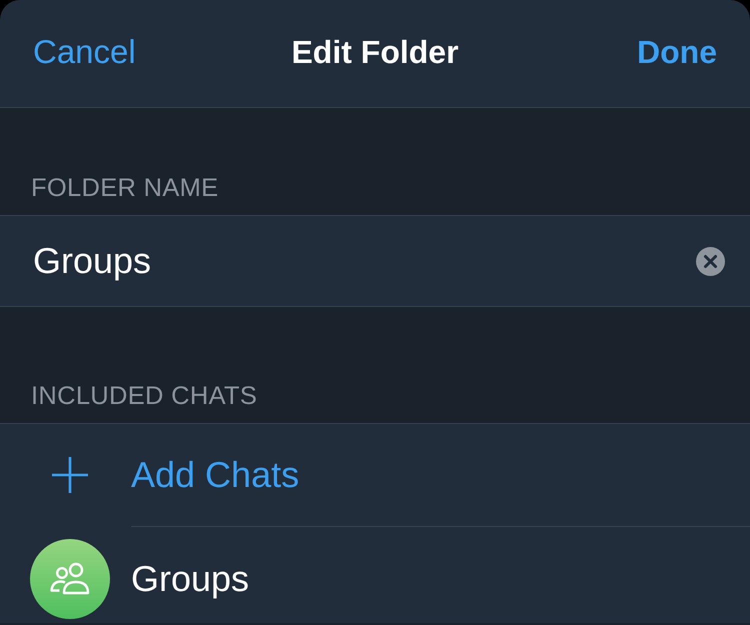 The height and width of the screenshot is (625, 750). What do you see at coordinates (144, 396) in the screenshot?
I see `section-header: INCLUDED CHATS` at bounding box center [144, 396].